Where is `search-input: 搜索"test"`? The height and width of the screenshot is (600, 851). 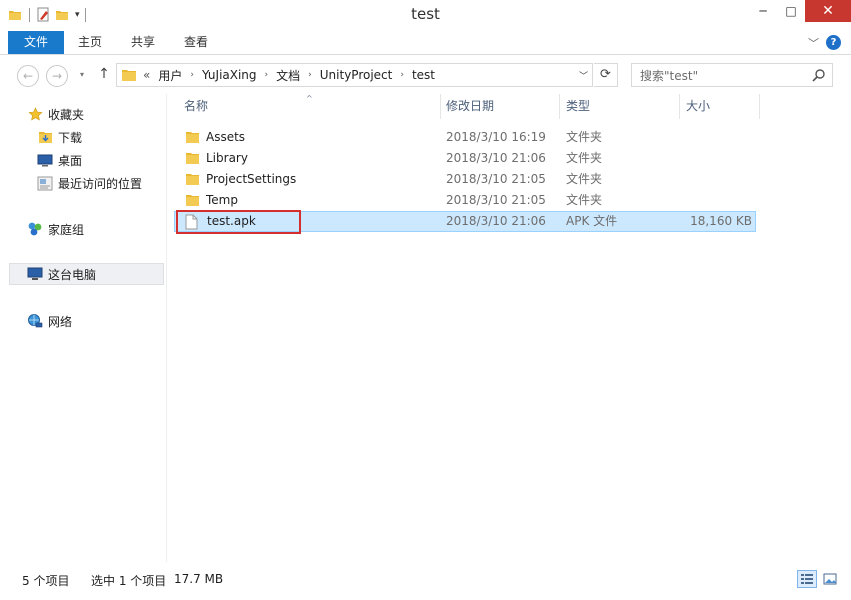 search-input: 搜索"test" is located at coordinates (732, 75).